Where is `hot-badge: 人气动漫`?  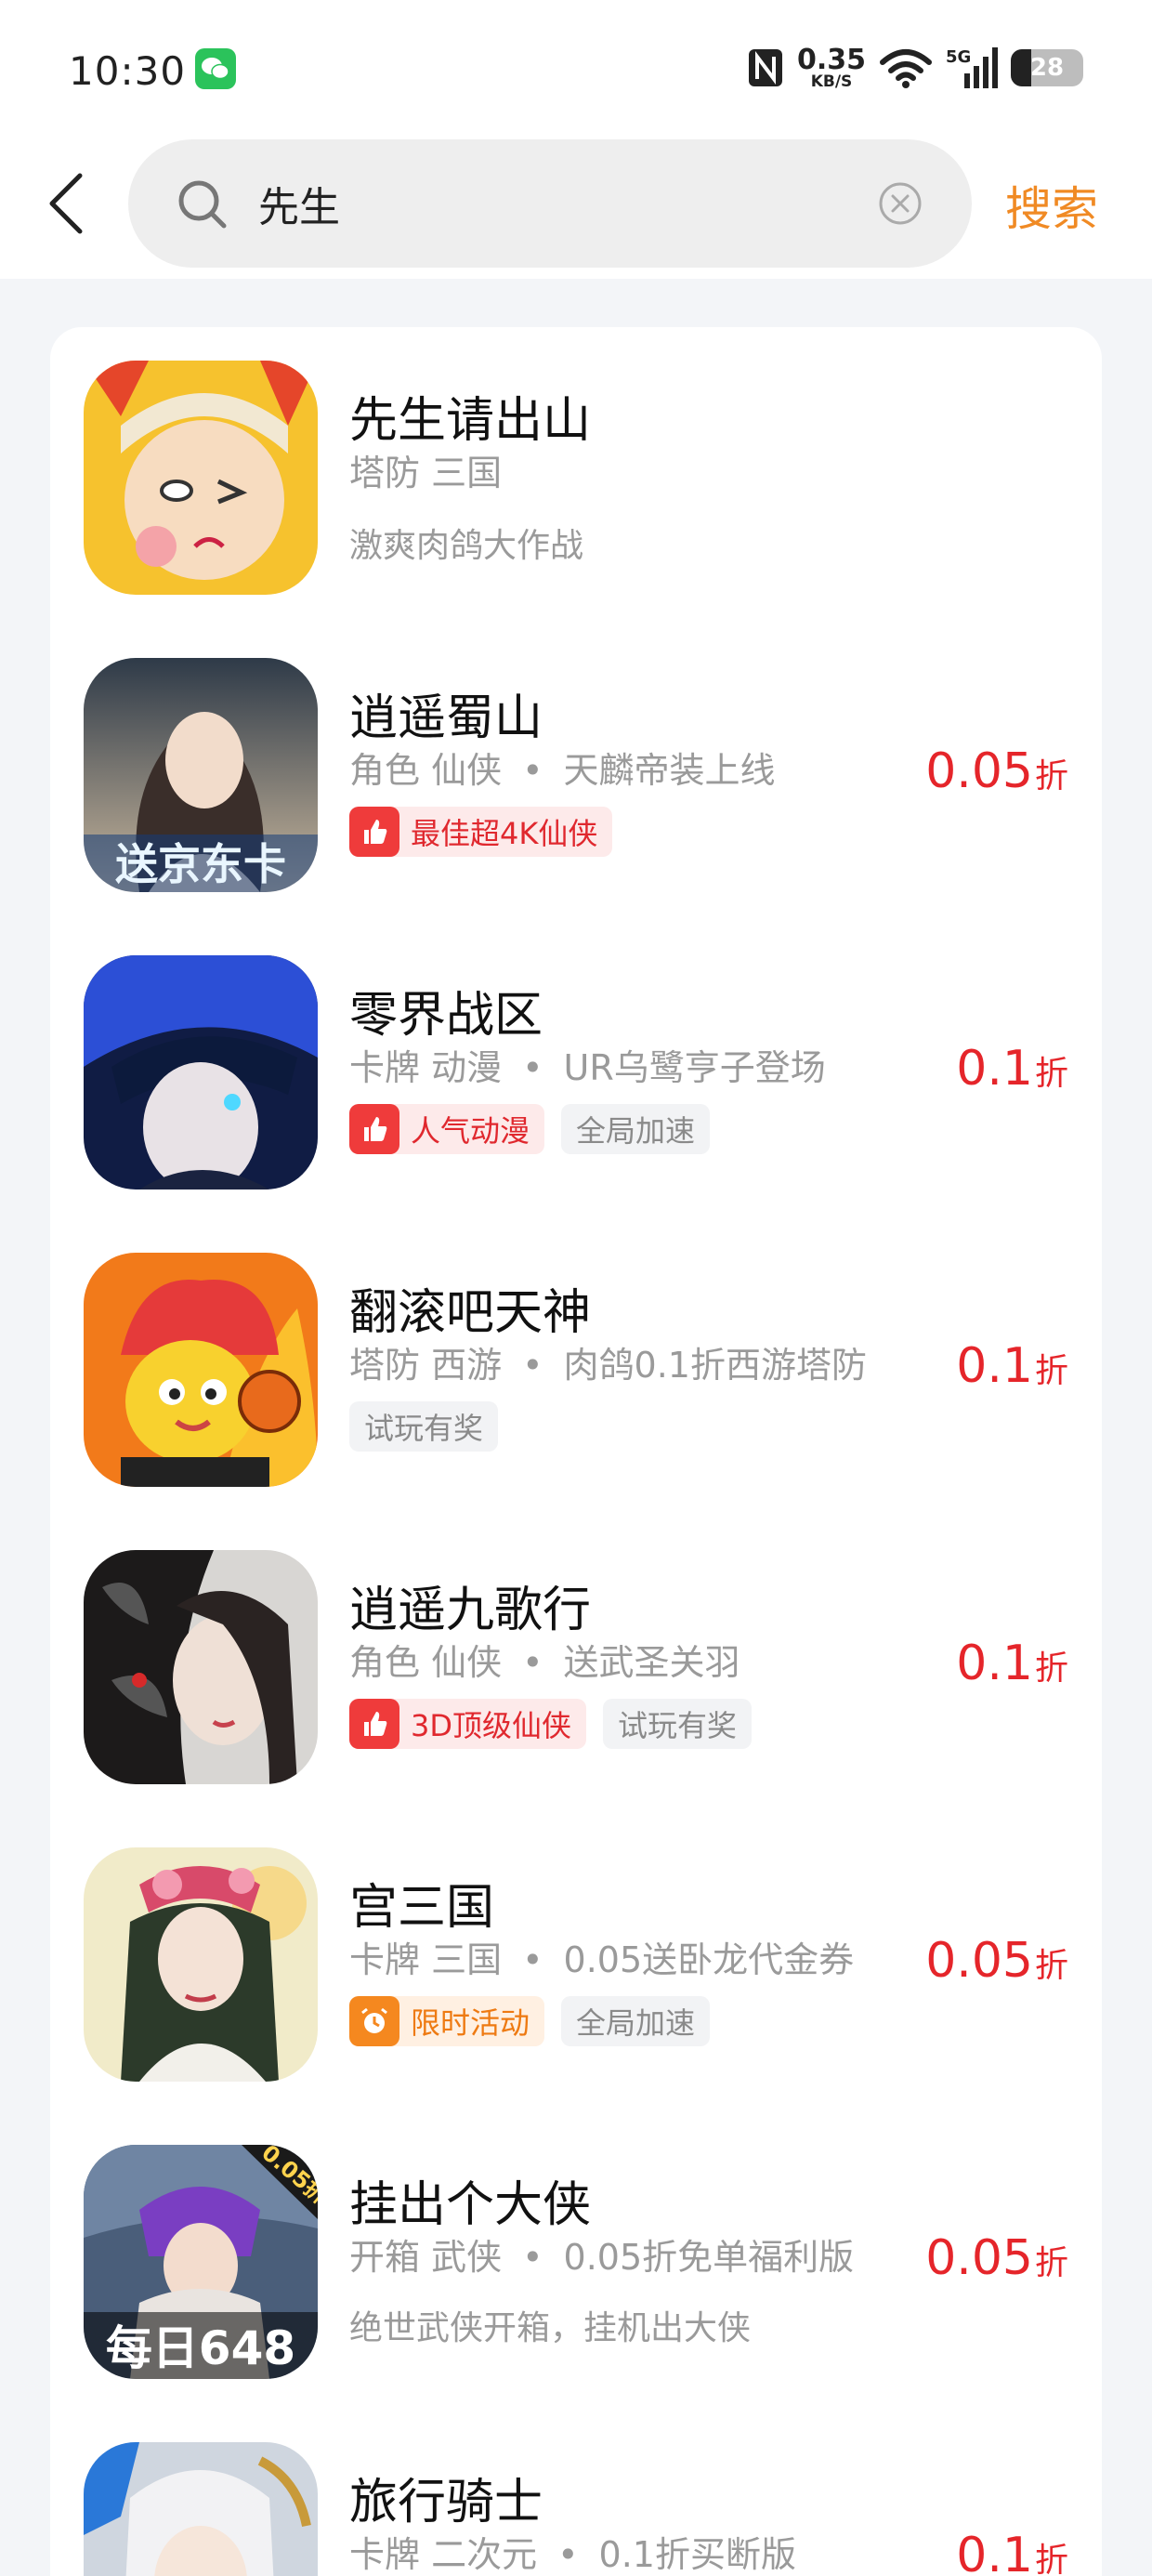 hot-badge: 人气动漫 is located at coordinates (447, 1129).